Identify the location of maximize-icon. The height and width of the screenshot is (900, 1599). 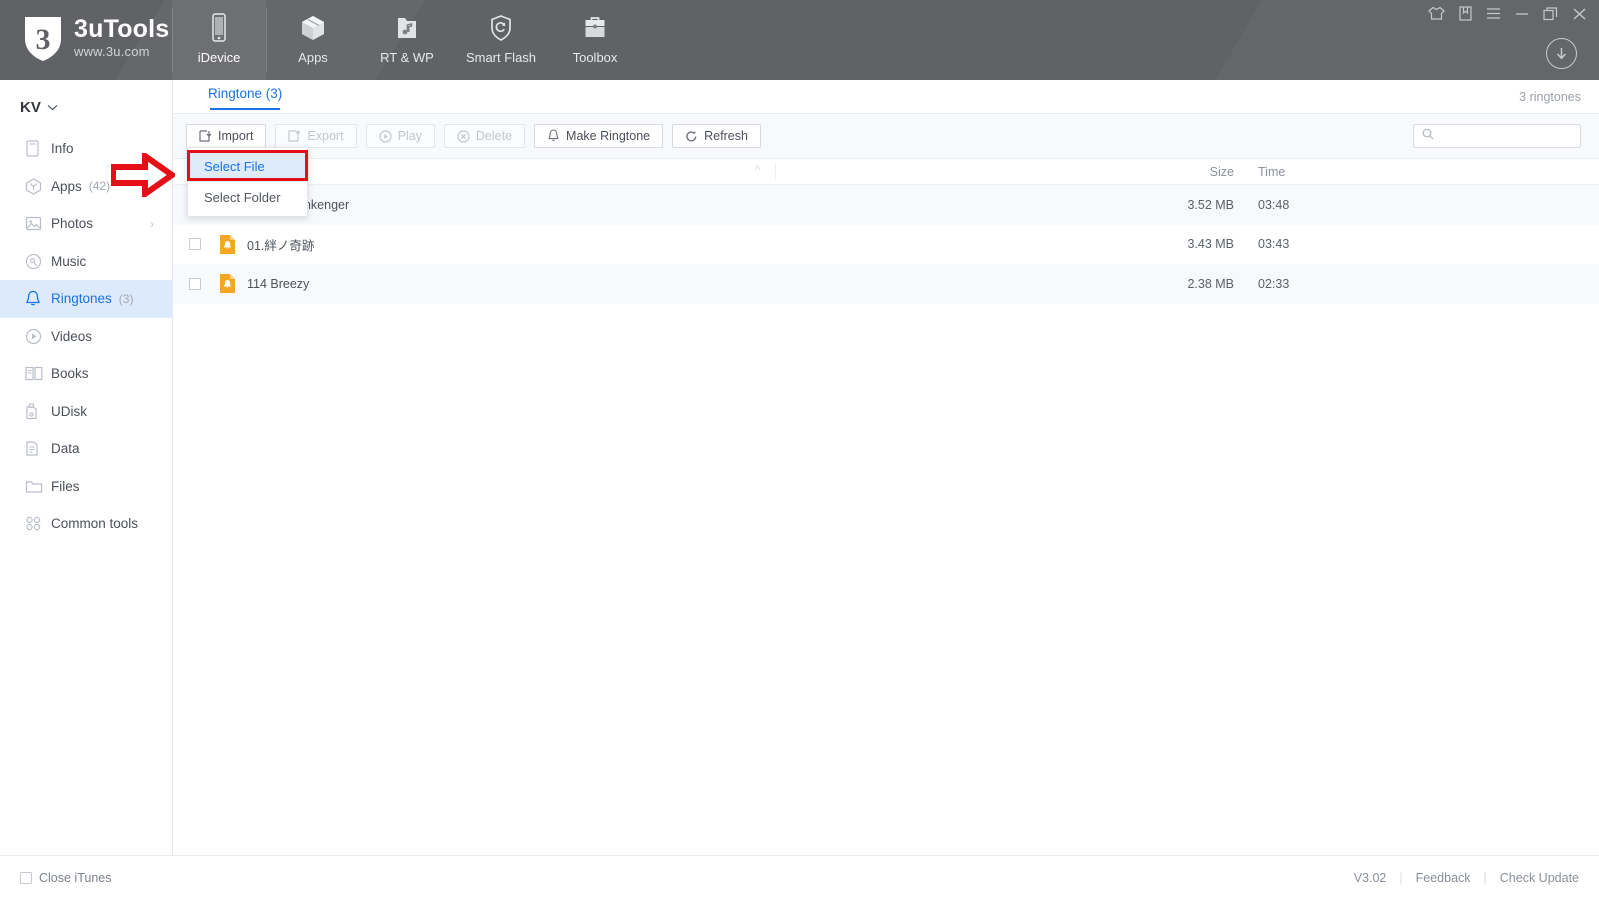
(1550, 13).